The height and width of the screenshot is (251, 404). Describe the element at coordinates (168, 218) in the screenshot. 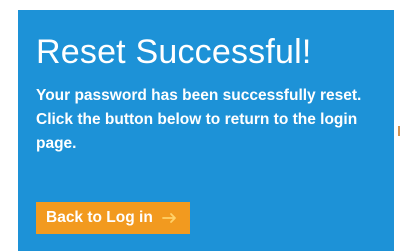

I see `arrow-right-icon` at that location.